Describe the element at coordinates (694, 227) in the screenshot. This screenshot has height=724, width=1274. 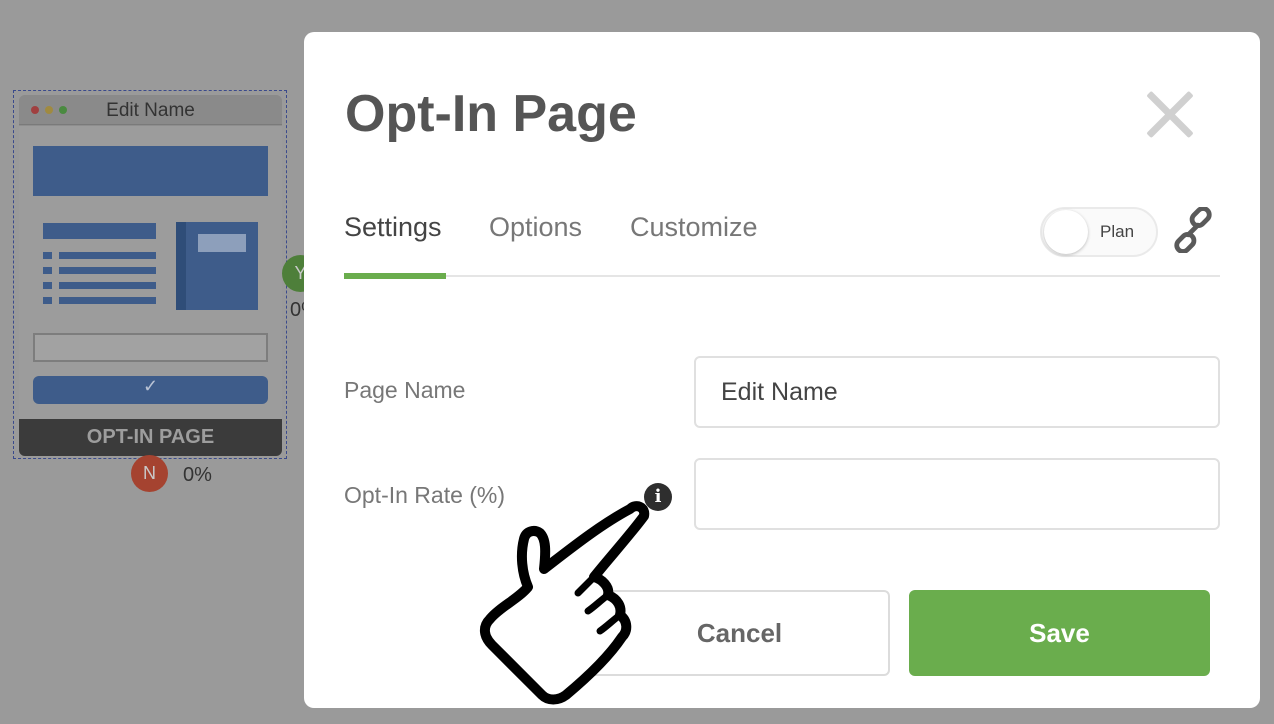
I see `tab-customize: Customize` at that location.